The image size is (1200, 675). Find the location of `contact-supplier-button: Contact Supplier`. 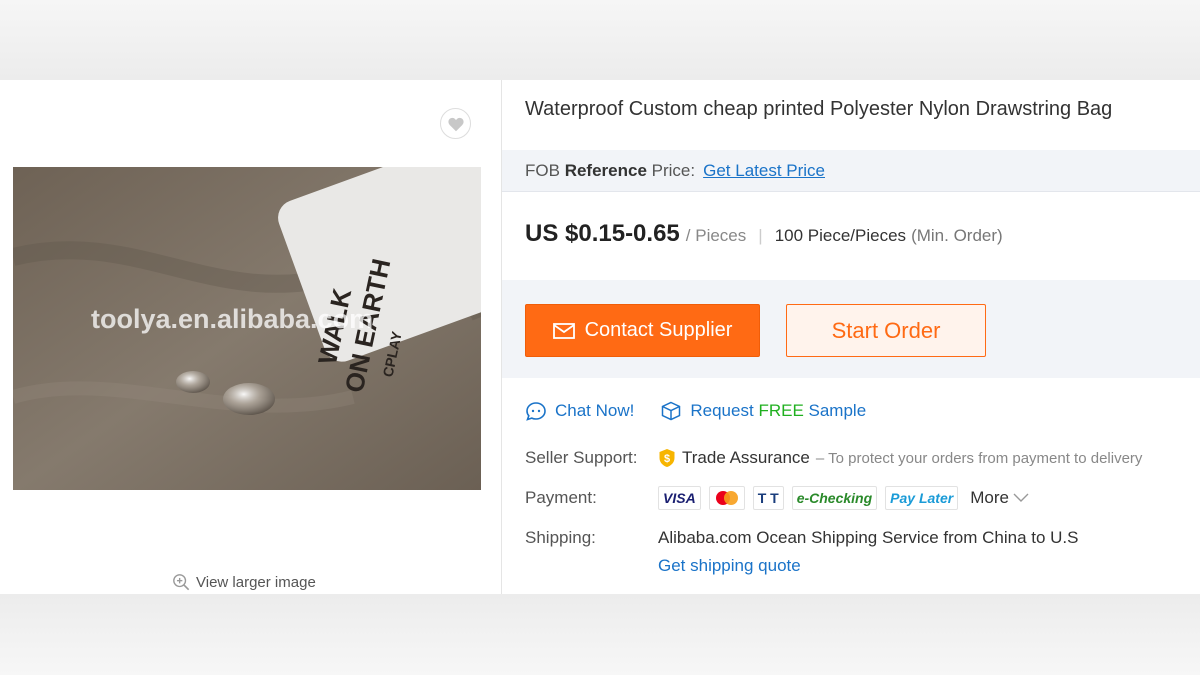

contact-supplier-button: Contact Supplier is located at coordinates (642, 330).